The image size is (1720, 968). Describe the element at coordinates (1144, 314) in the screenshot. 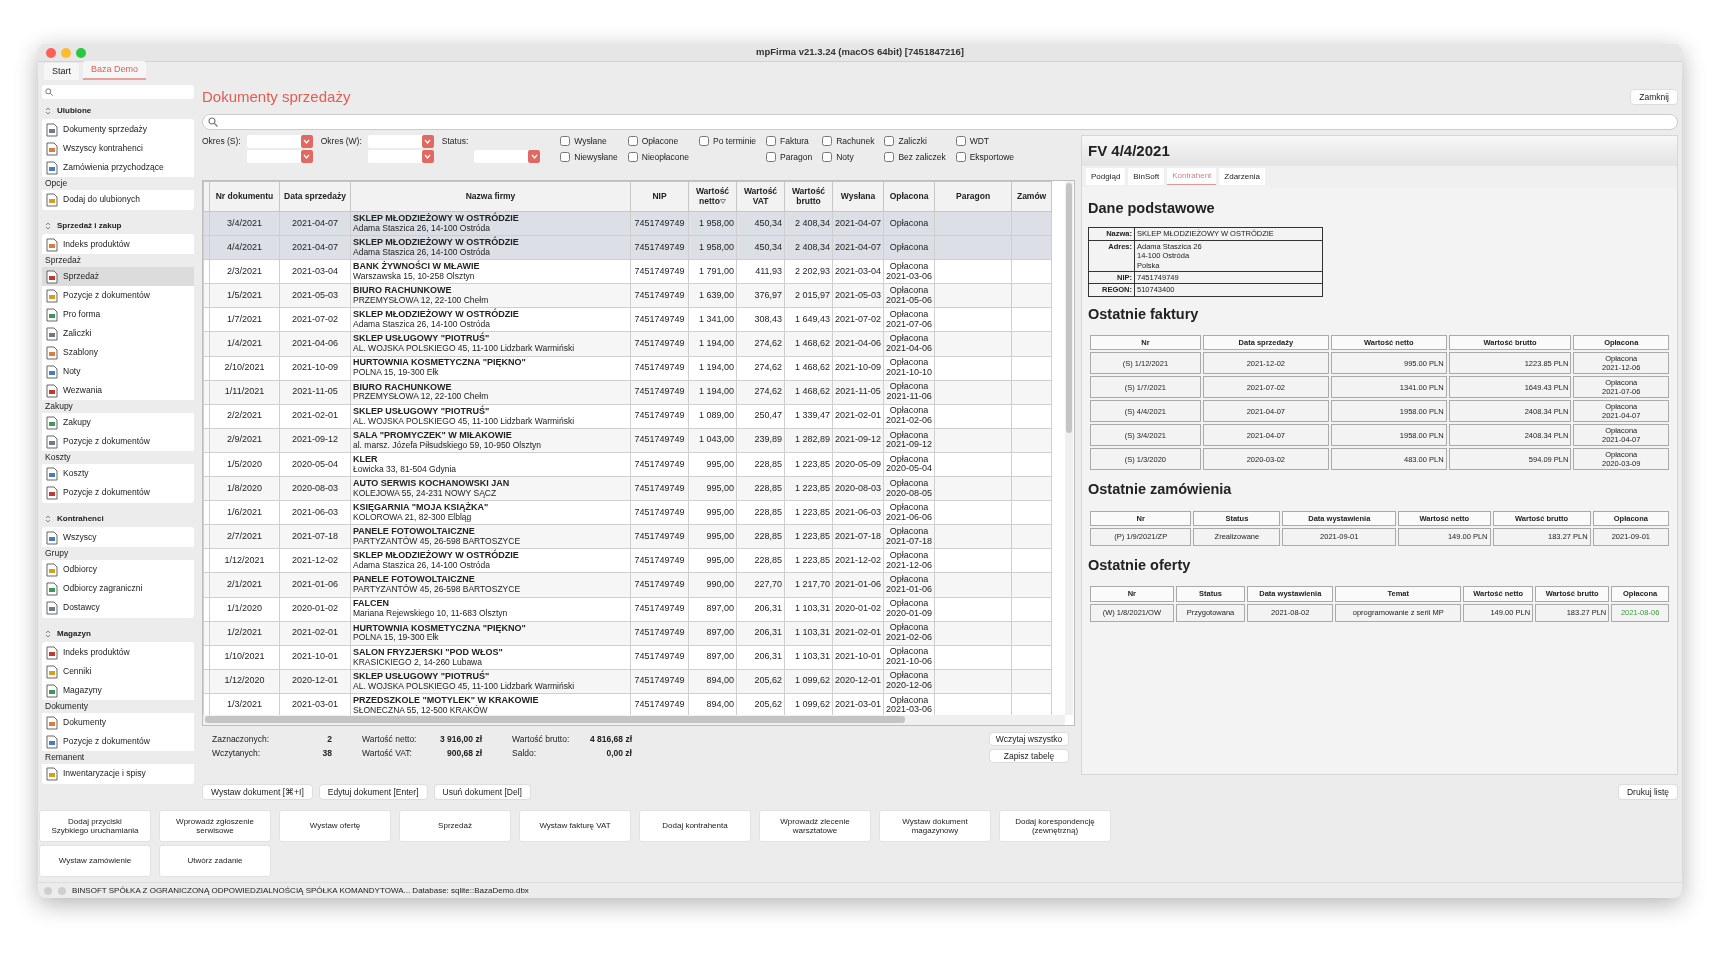

I see `section-heading: Ostatnie faktury` at that location.